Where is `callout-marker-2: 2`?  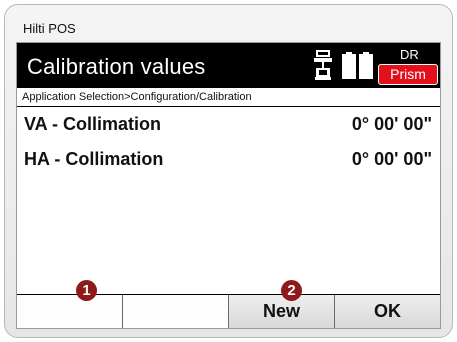
callout-marker-2: 2 is located at coordinates (291, 290).